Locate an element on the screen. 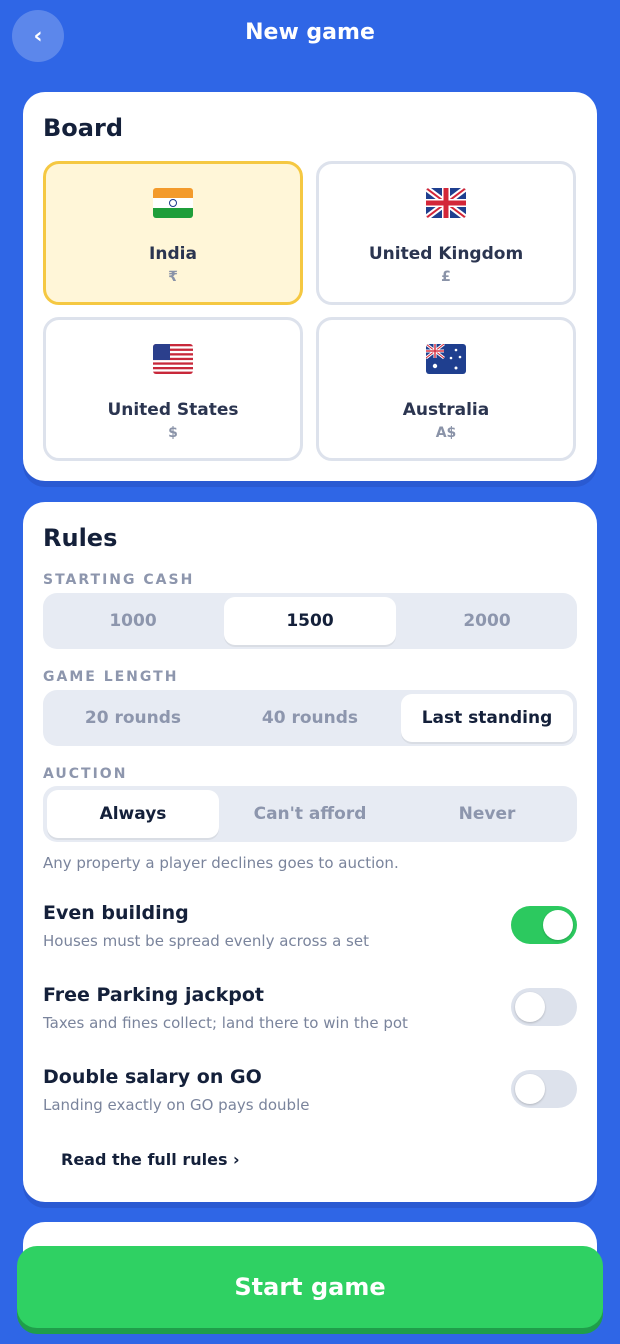 Image resolution: width=620 pixels, height=1344 pixels. starting-cash-label: STARTING CASH is located at coordinates (119, 580).